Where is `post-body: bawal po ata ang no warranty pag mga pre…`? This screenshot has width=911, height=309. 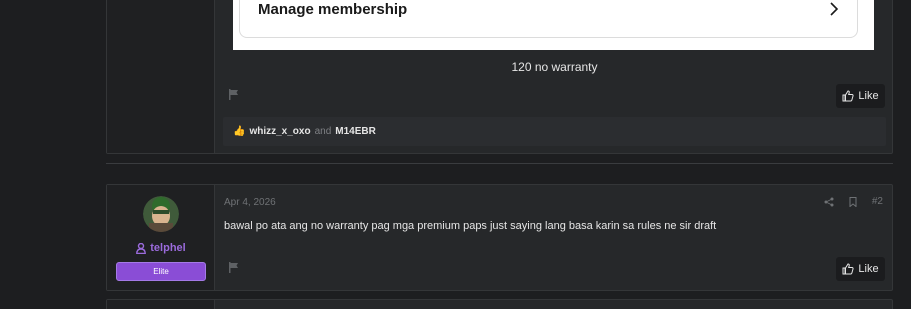 post-body: bawal po ata ang no warranty pag mga pre… is located at coordinates (470, 226).